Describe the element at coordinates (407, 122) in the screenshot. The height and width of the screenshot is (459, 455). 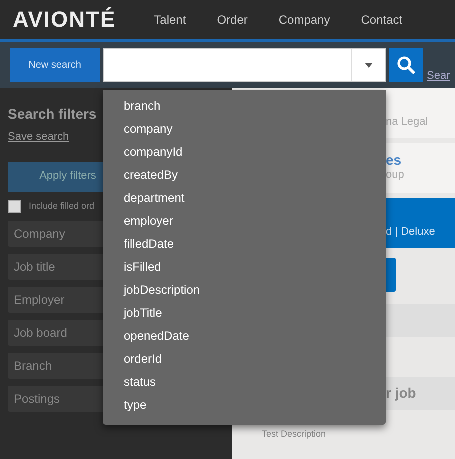
I see `company-text: na Legal` at that location.